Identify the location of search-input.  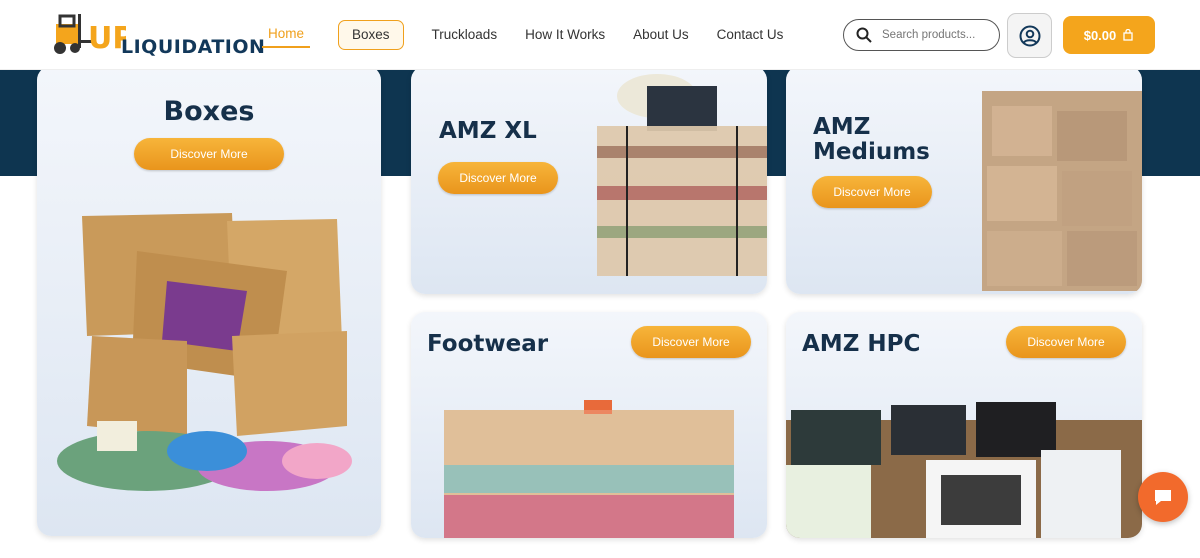
(937, 35).